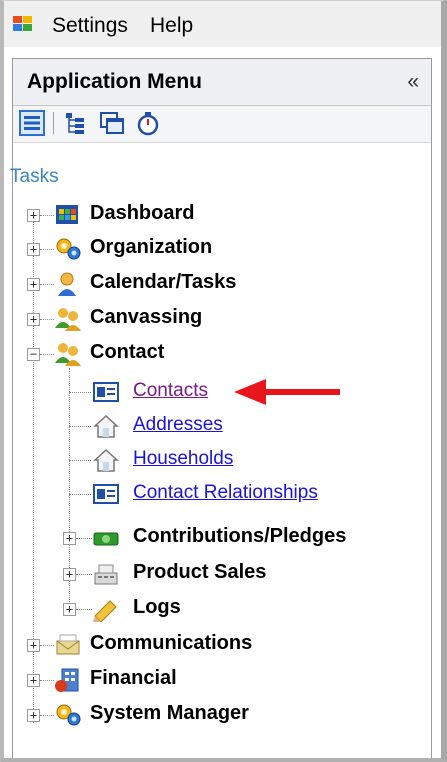 Image resolution: width=447 pixels, height=762 pixels. Describe the element at coordinates (69, 538) in the screenshot. I see `expand-contributions-button: +` at that location.